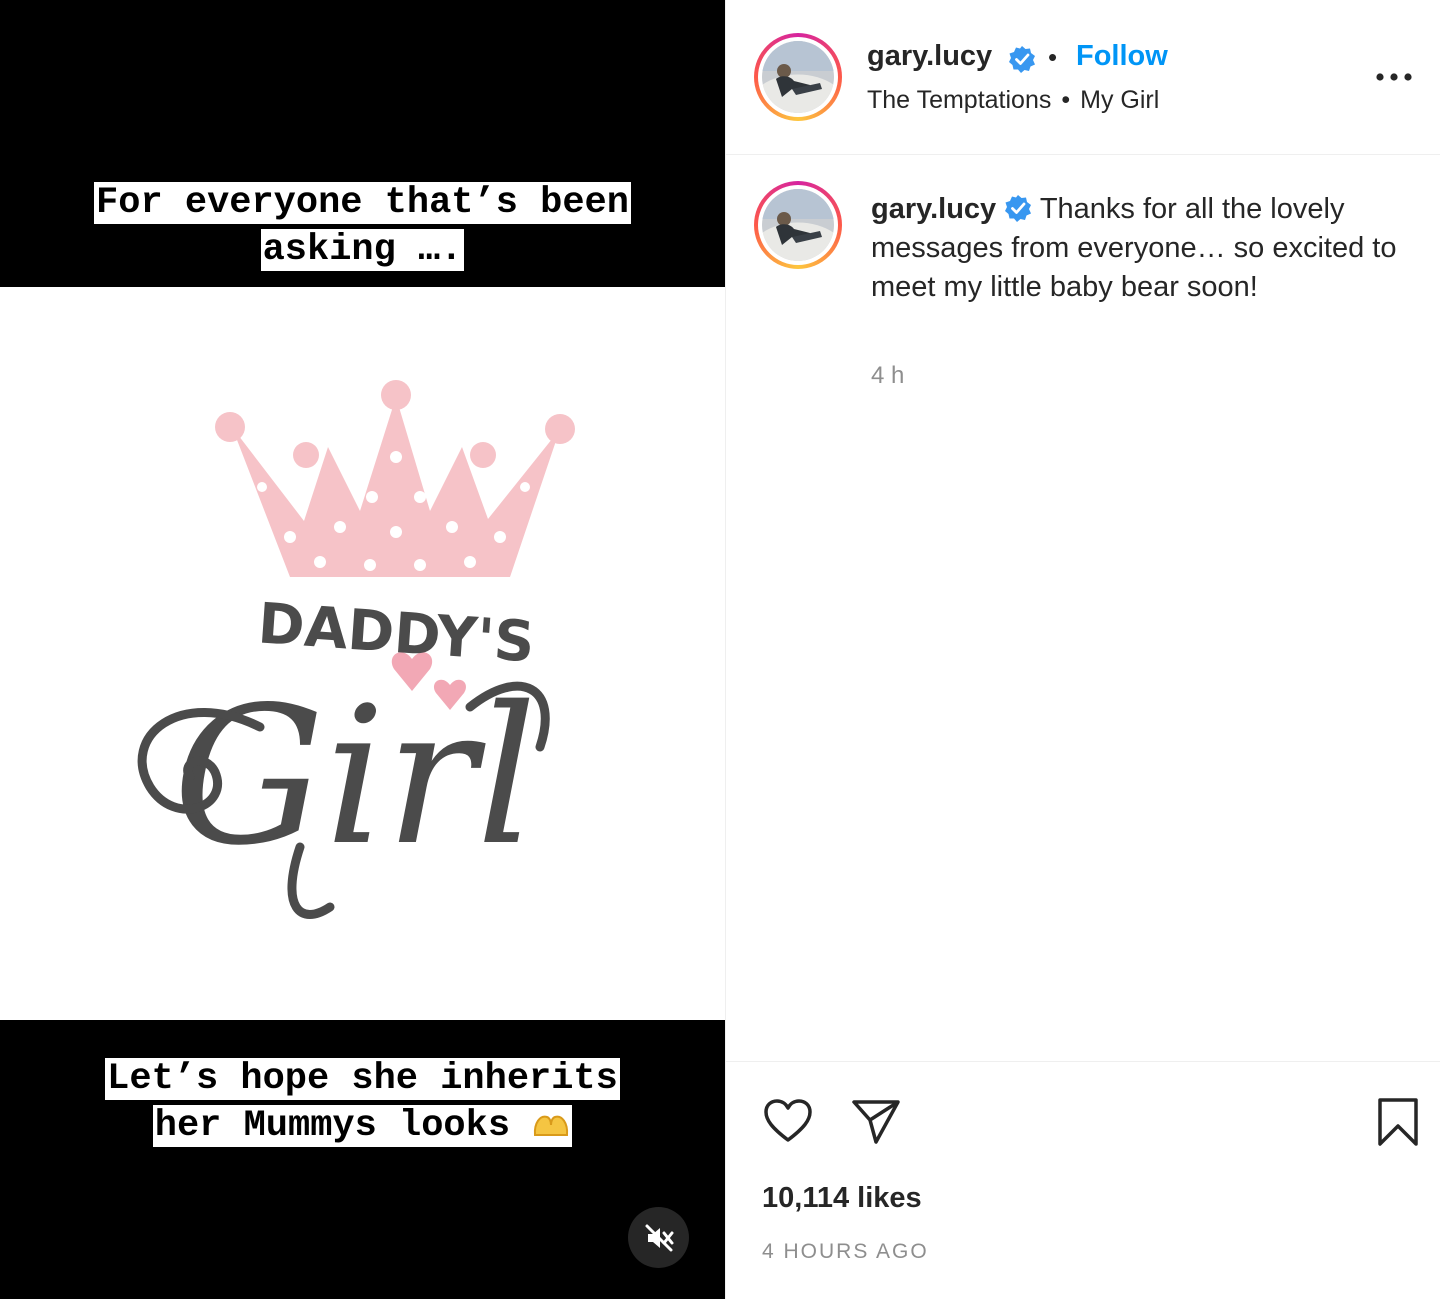 The height and width of the screenshot is (1299, 1440). I want to click on caption-timestamp: 4 h, so click(887, 376).